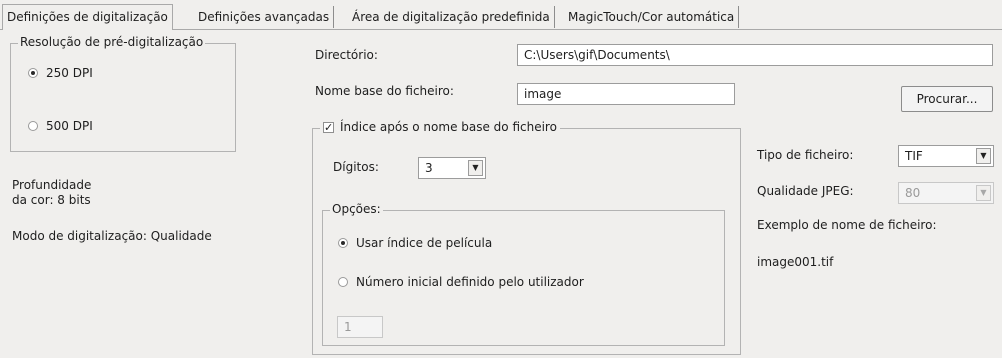  Describe the element at coordinates (448, 127) in the screenshot. I see `index-after-basename-label: Índice após o nome base do ficheiro` at that location.